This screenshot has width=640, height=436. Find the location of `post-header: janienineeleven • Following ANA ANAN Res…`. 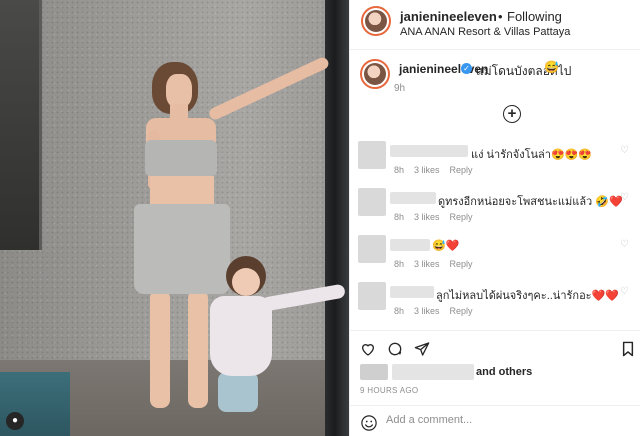

post-header: janienineeleven • Following ANA ANAN Res… is located at coordinates (495, 25).